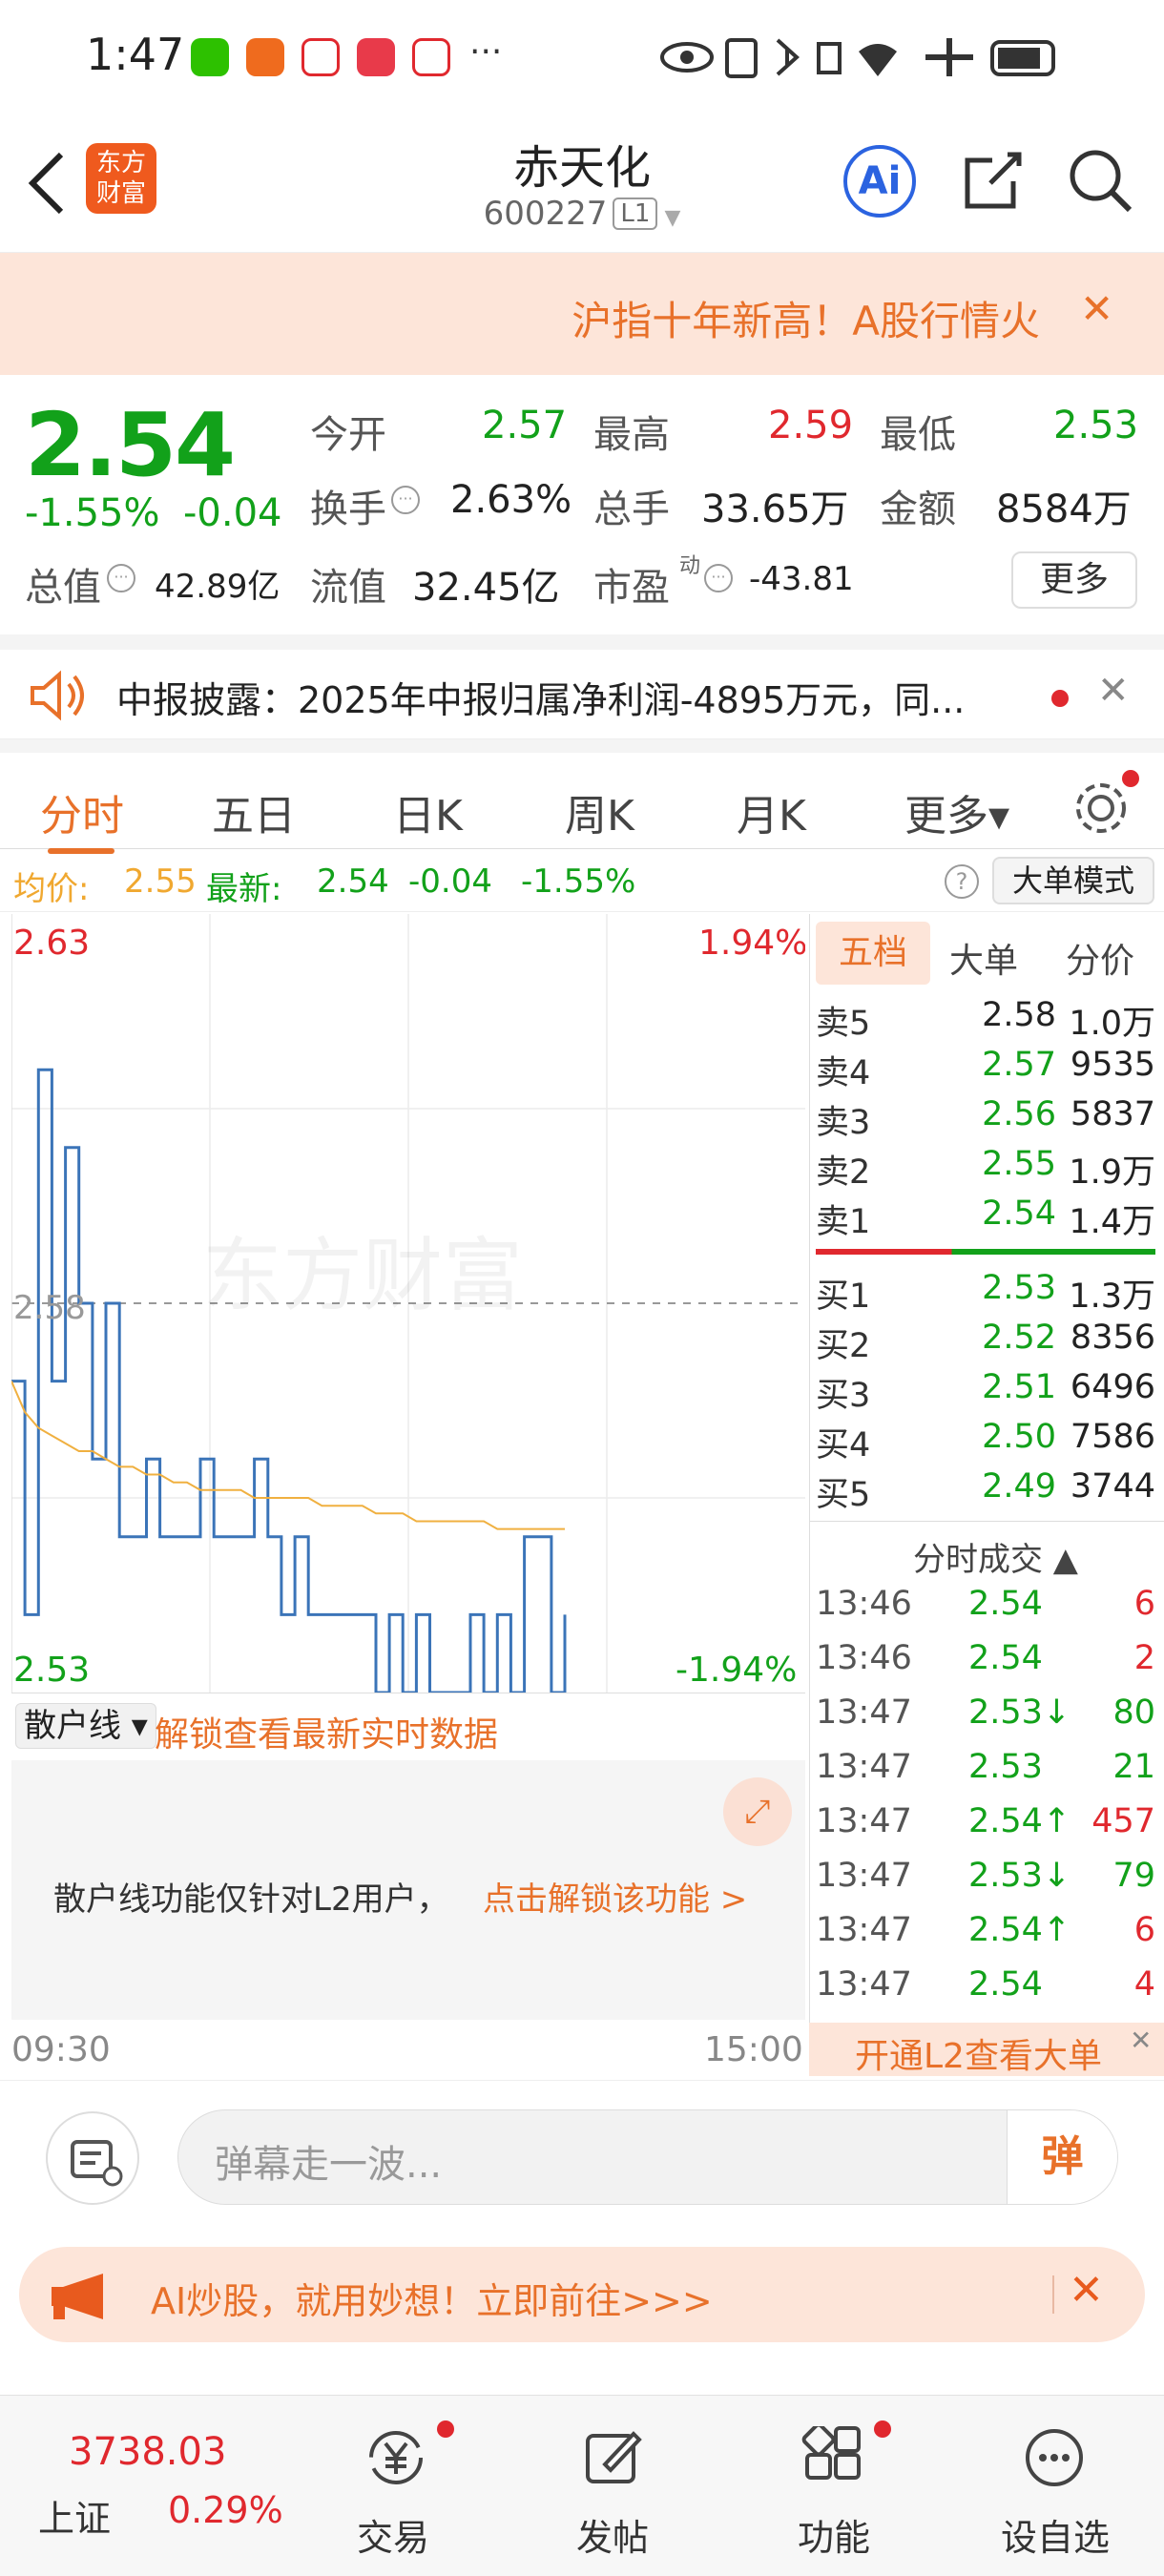 The height and width of the screenshot is (2576, 1164). Describe the element at coordinates (1112, 1437) in the screenshot. I see `bid-volume: 7586` at that location.